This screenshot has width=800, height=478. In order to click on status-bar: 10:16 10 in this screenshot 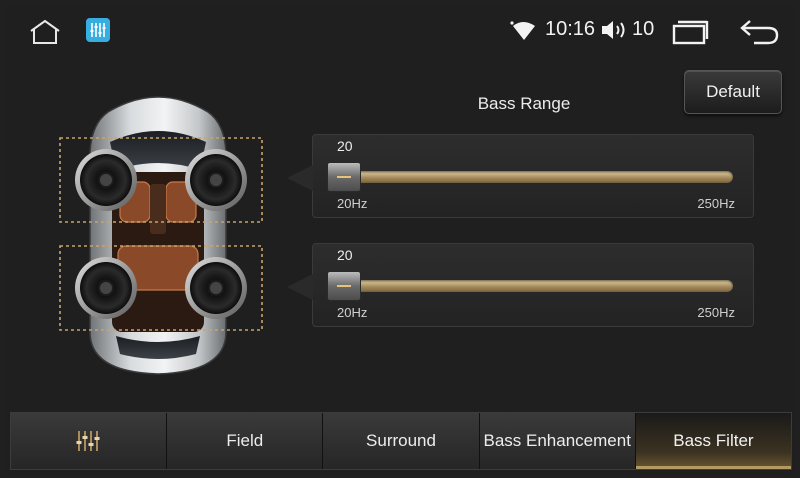, I will do `click(400, 30)`.